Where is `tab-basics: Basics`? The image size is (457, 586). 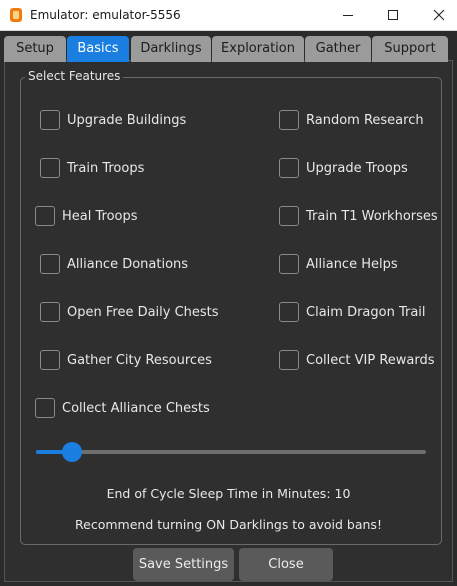
tab-basics: Basics is located at coordinates (98, 49).